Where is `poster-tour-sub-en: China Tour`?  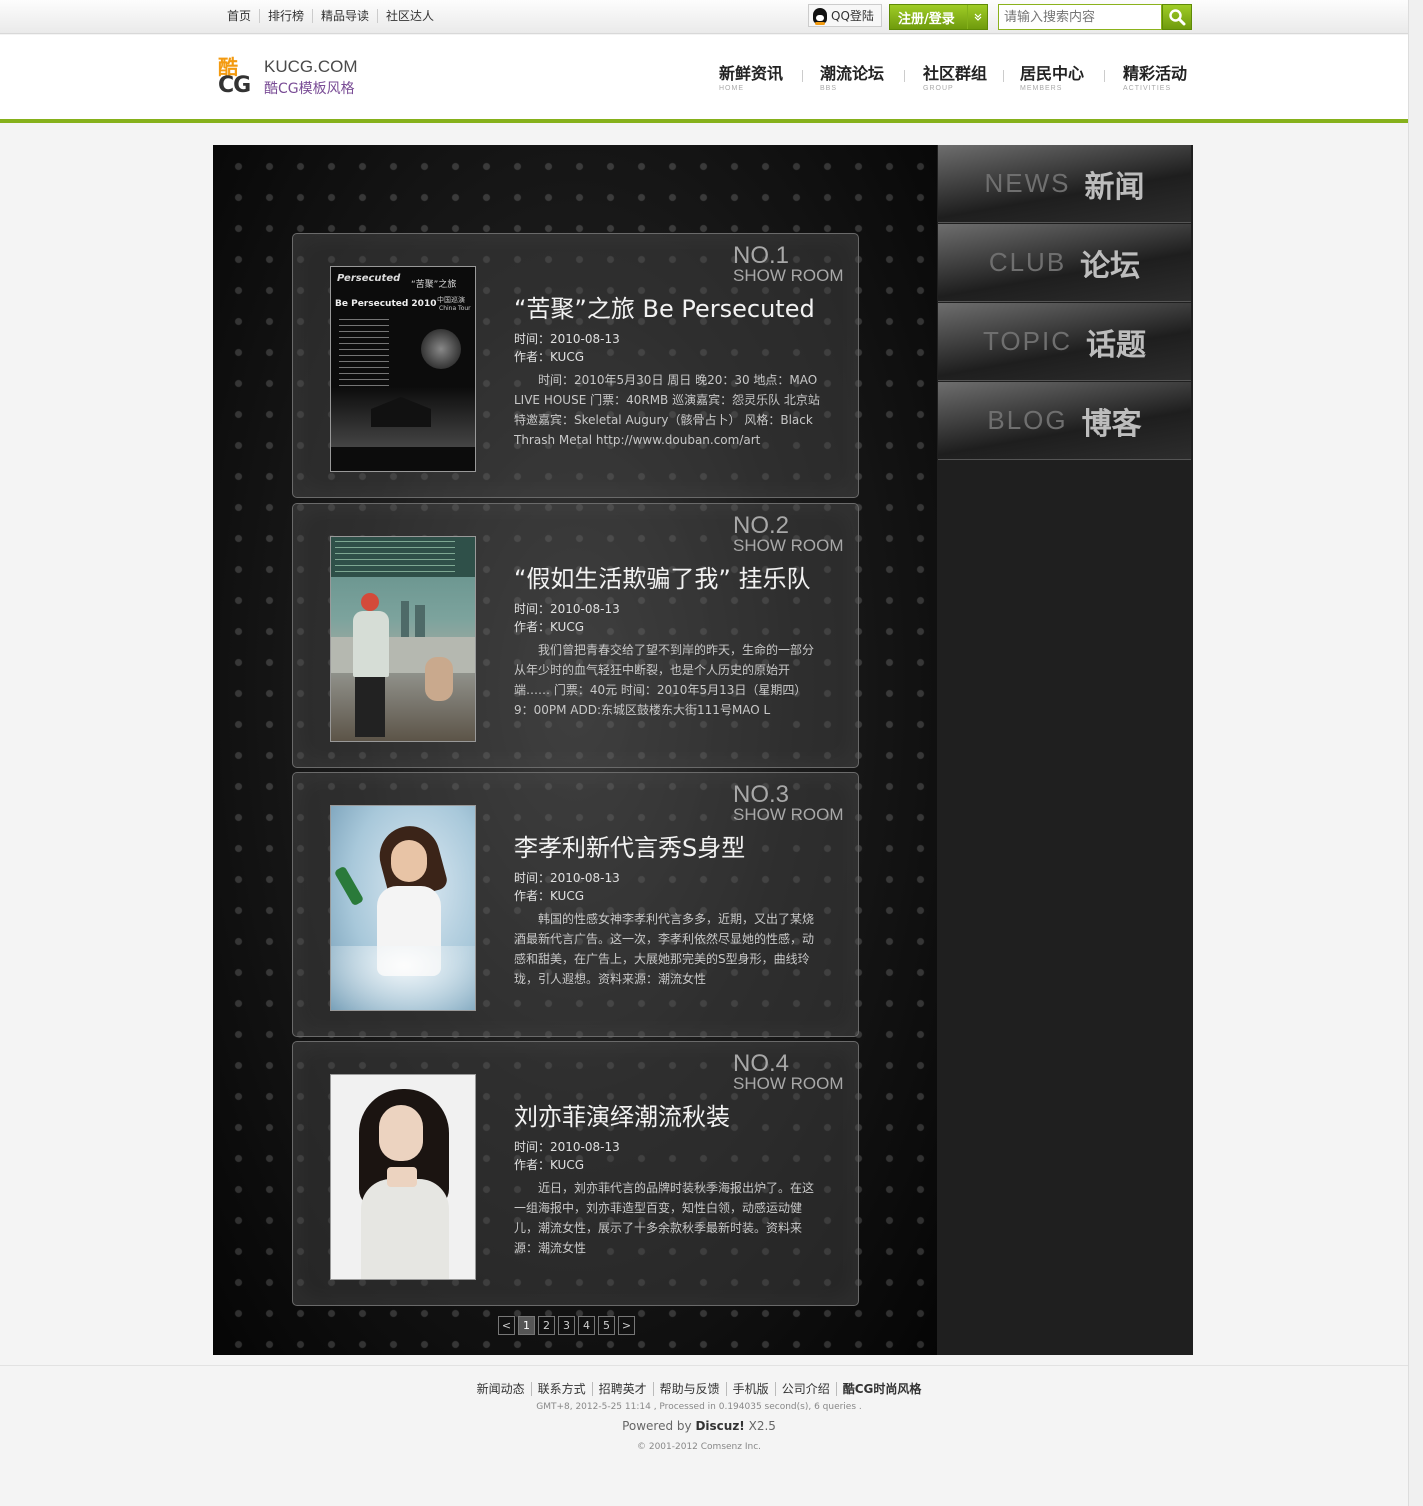 poster-tour-sub-en: China Tour is located at coordinates (455, 308).